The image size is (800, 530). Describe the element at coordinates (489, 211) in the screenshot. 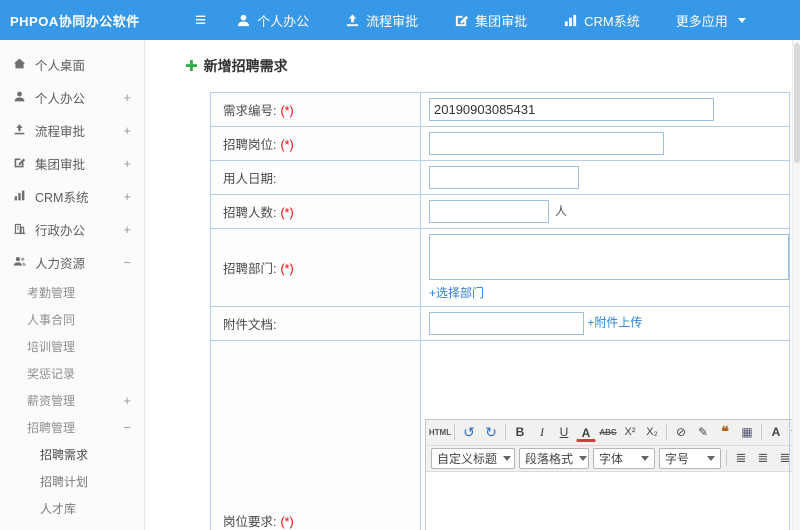

I see `headcount-input` at that location.